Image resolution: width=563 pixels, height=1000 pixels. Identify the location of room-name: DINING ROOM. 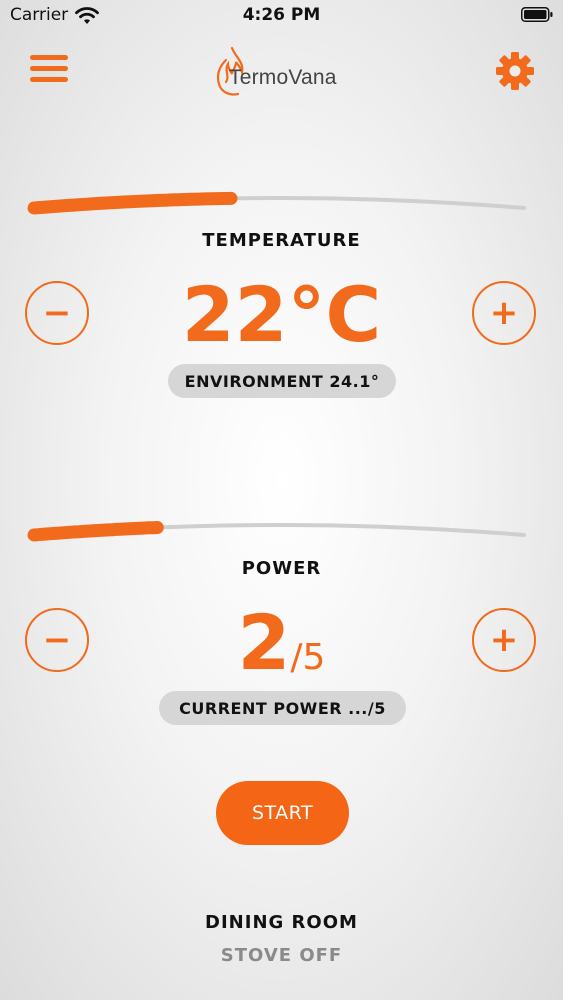
(281, 922).